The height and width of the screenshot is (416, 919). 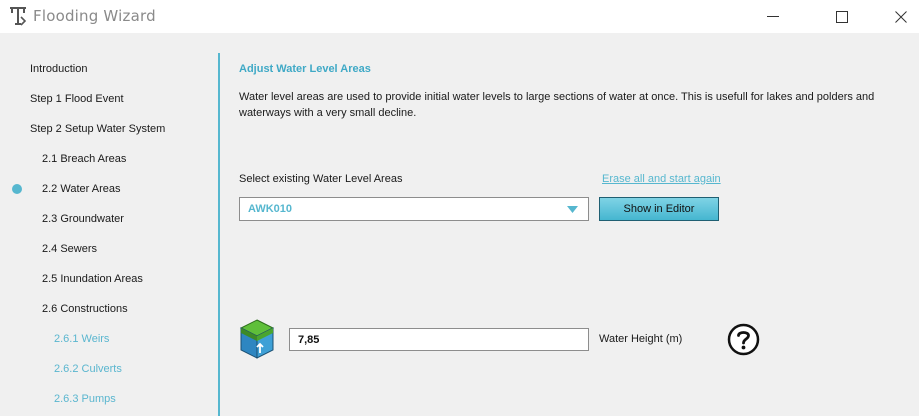 I want to click on water-level-cube-icon, so click(x=257, y=339).